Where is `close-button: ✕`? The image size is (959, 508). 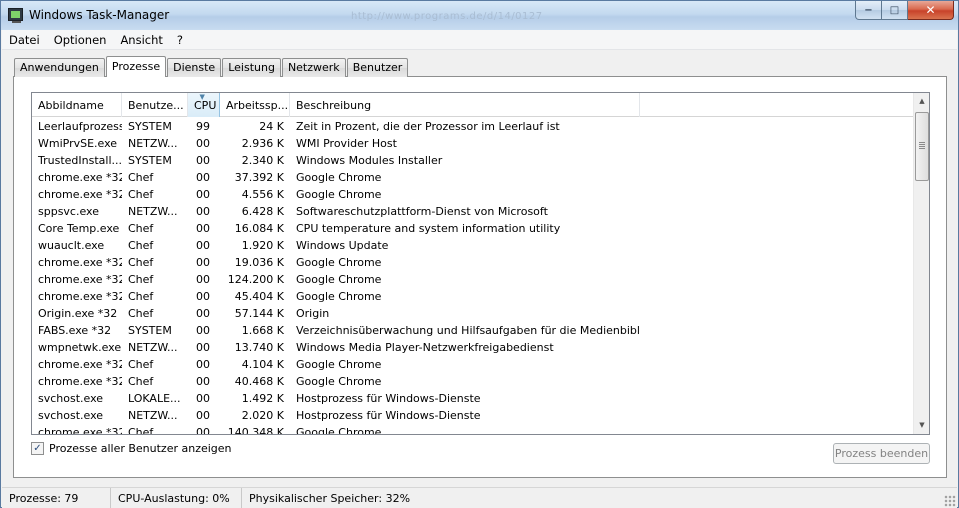
close-button: ✕ is located at coordinates (931, 10).